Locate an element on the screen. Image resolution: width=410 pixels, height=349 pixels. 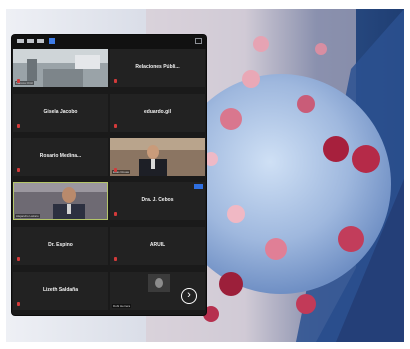
participant-tile: eduardo.gil is located at coordinates (157, 113).